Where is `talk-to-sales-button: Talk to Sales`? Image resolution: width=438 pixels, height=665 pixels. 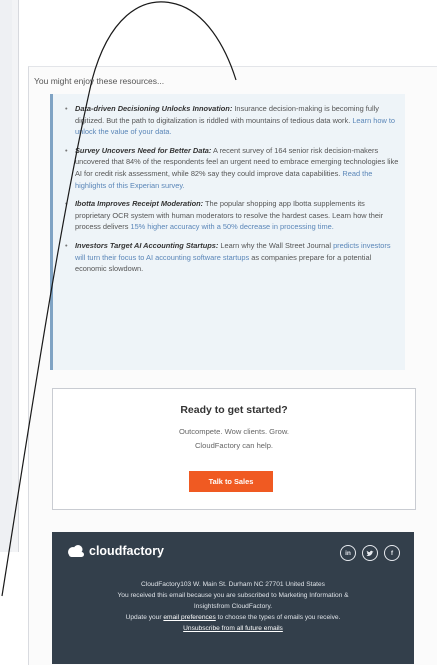
talk-to-sales-button: Talk to Sales is located at coordinates (231, 481).